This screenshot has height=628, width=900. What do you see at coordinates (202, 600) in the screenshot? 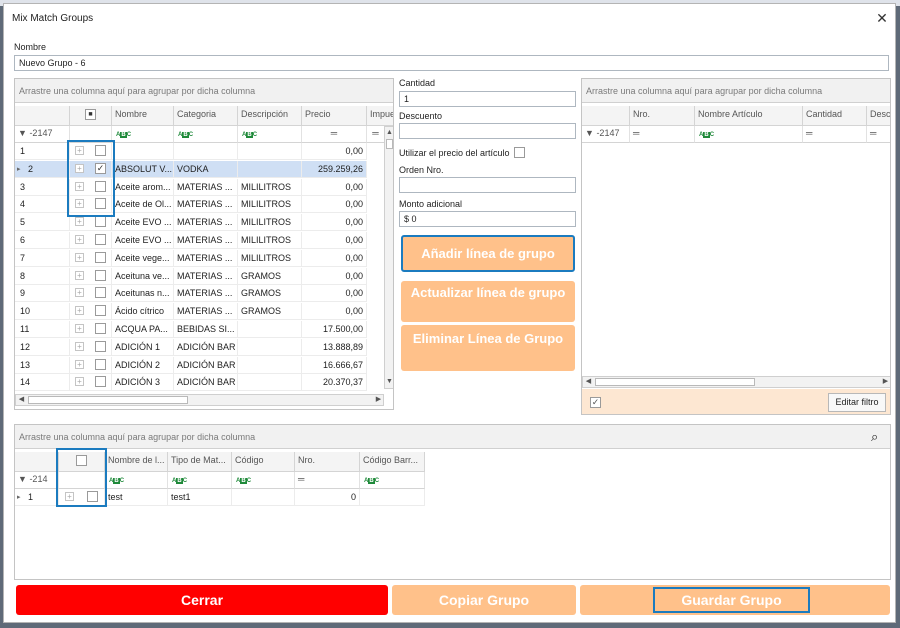
I see `cerrar-button: Cerrar` at bounding box center [202, 600].